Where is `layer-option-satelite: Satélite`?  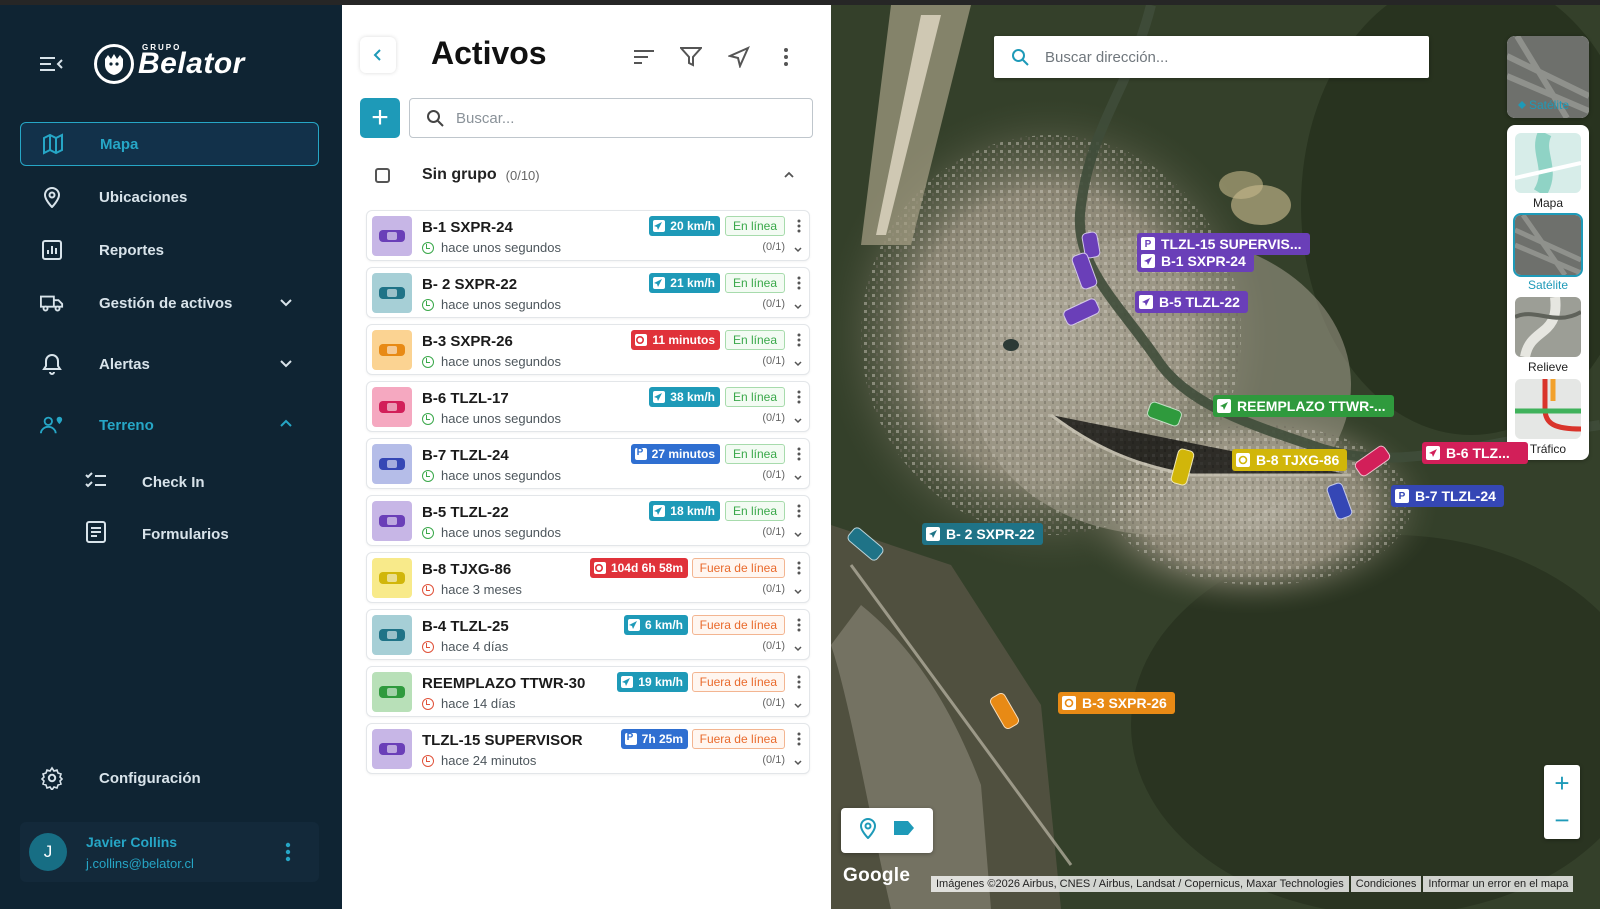
layer-option-satelite: Satélite is located at coordinates (1548, 253).